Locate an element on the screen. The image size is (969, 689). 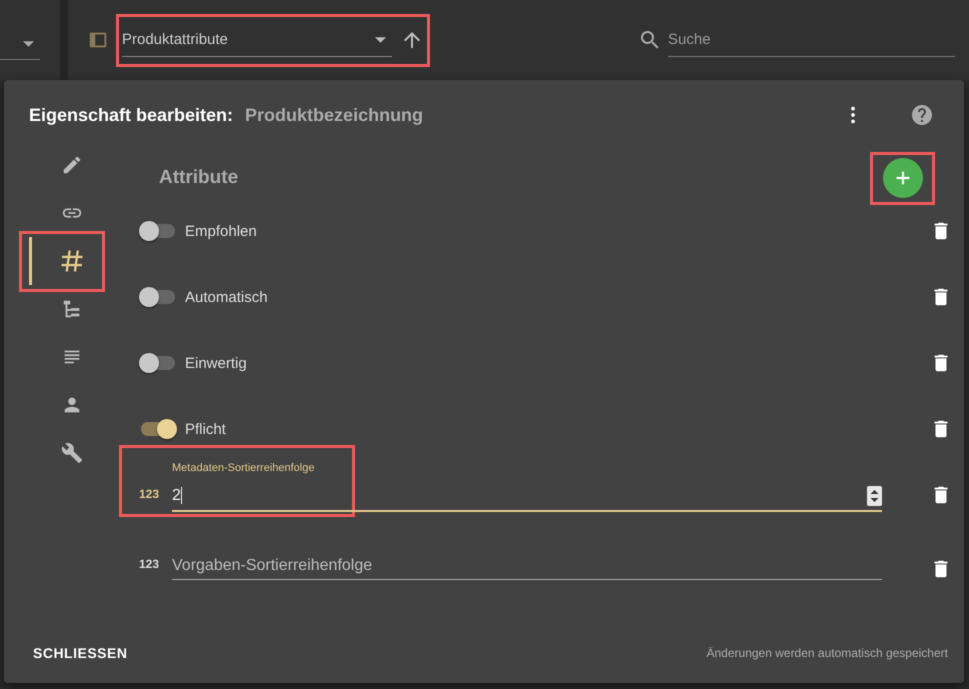
autosave-note: Änderungen werden automatisch gespeichert is located at coordinates (827, 653).